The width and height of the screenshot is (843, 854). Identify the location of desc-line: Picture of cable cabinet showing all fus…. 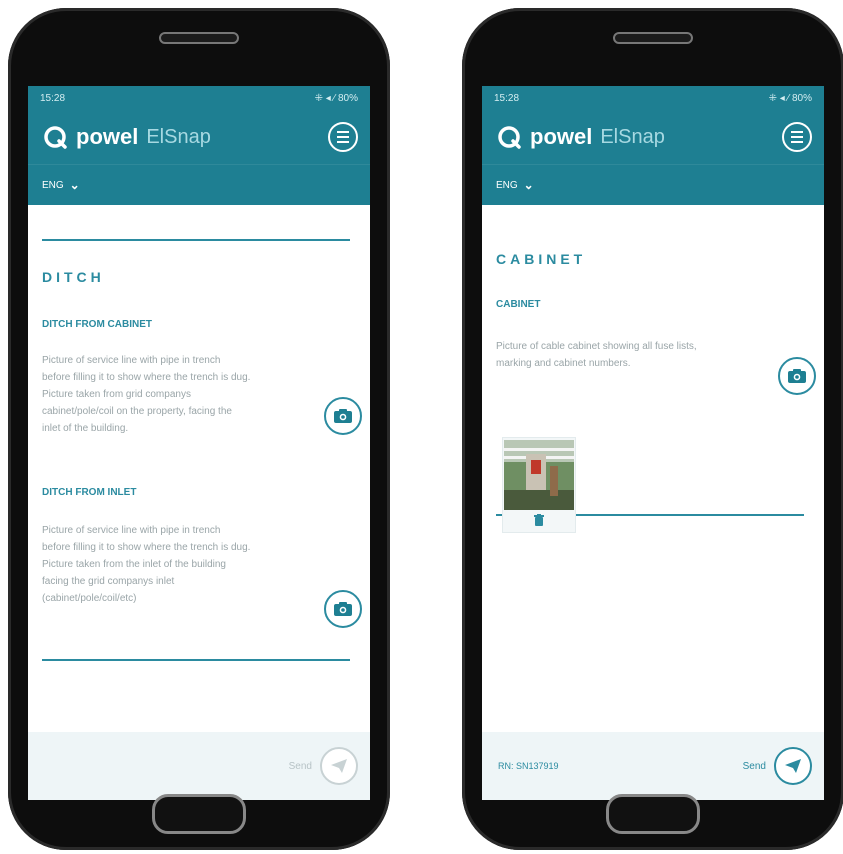
(596, 346).